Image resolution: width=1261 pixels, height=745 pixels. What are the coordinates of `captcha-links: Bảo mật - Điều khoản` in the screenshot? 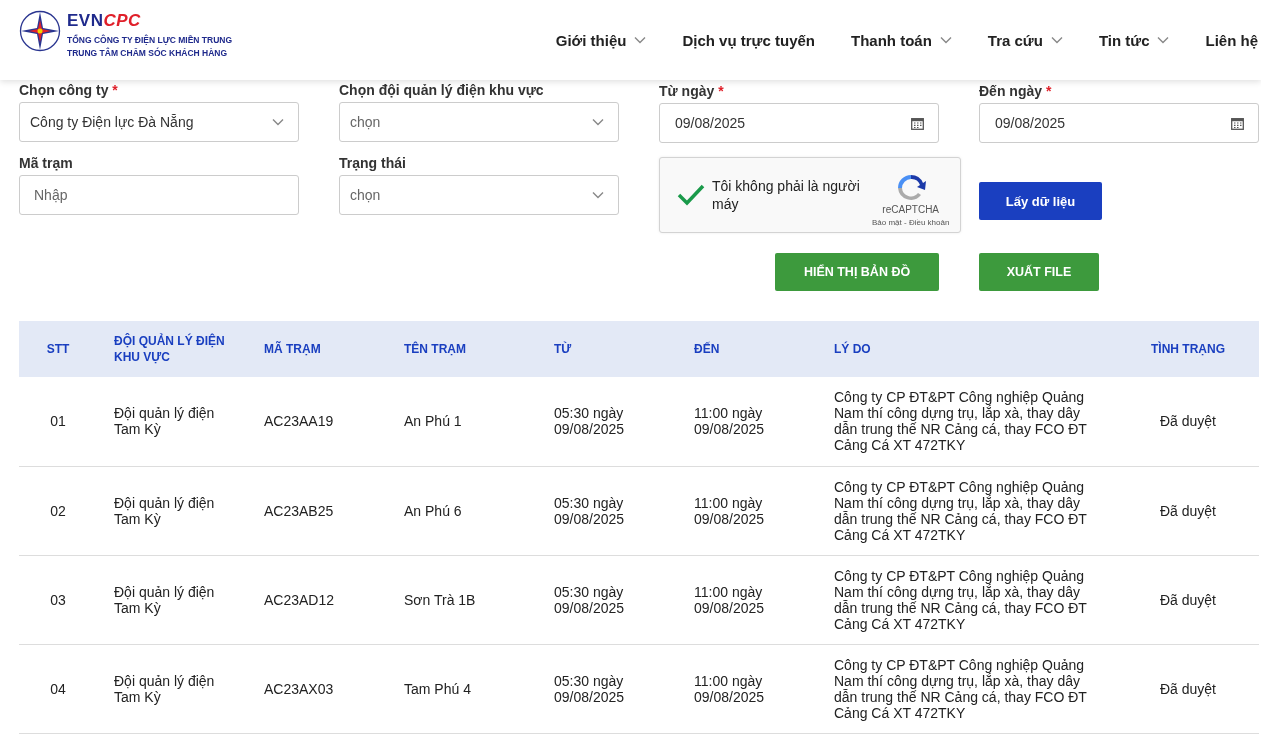 It's located at (911, 222).